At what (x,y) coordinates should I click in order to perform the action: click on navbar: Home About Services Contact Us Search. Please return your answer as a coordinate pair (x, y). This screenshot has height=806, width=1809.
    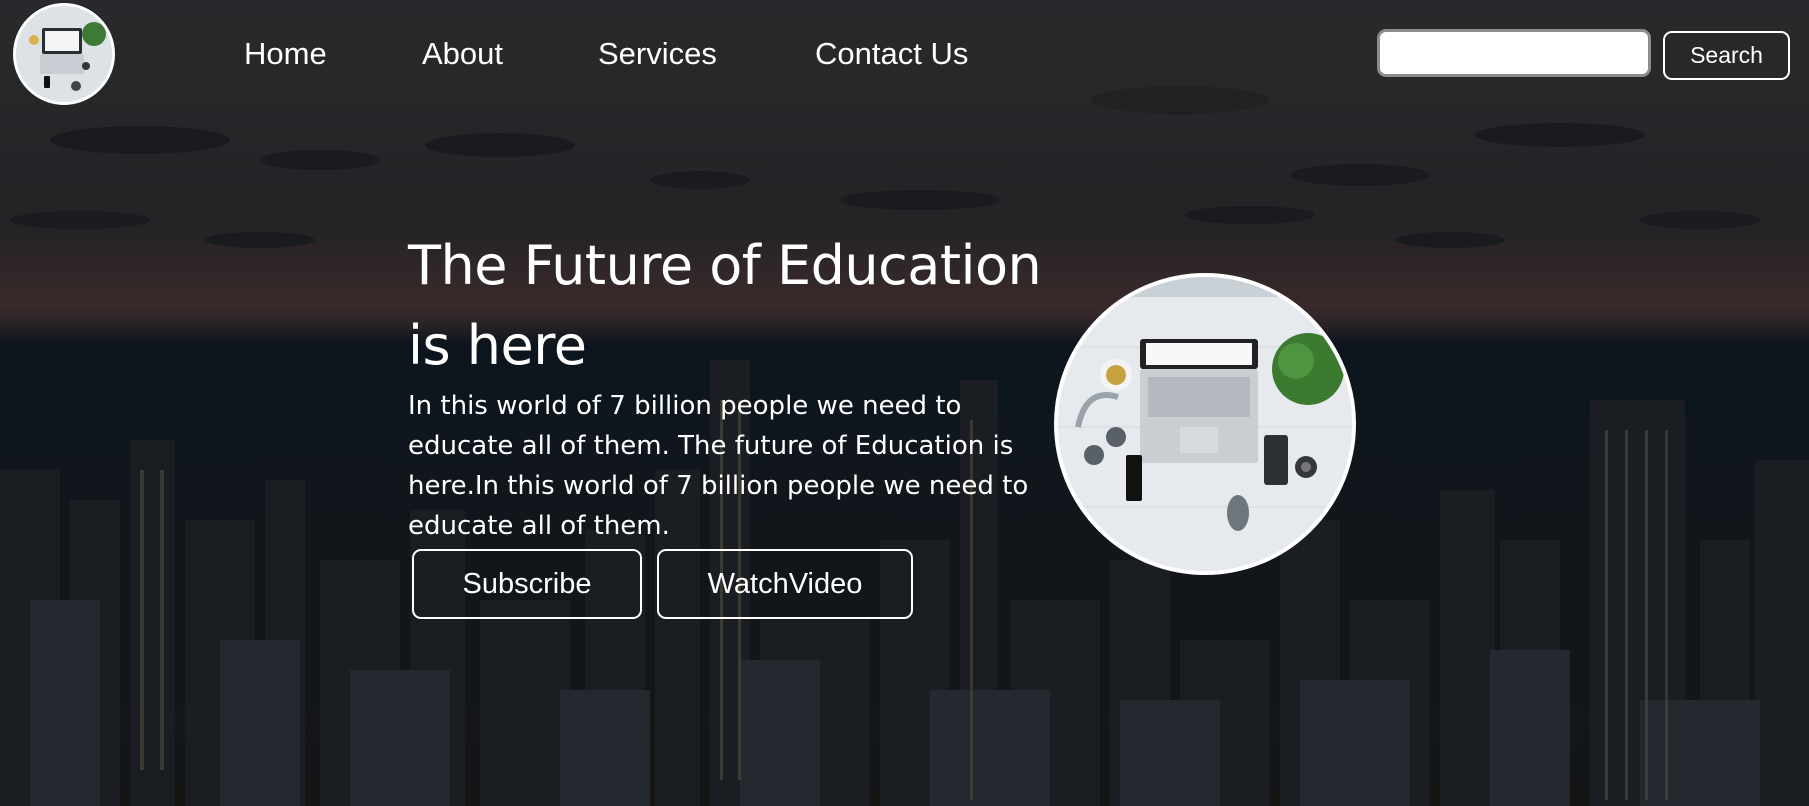
    Looking at the image, I should click on (904, 56).